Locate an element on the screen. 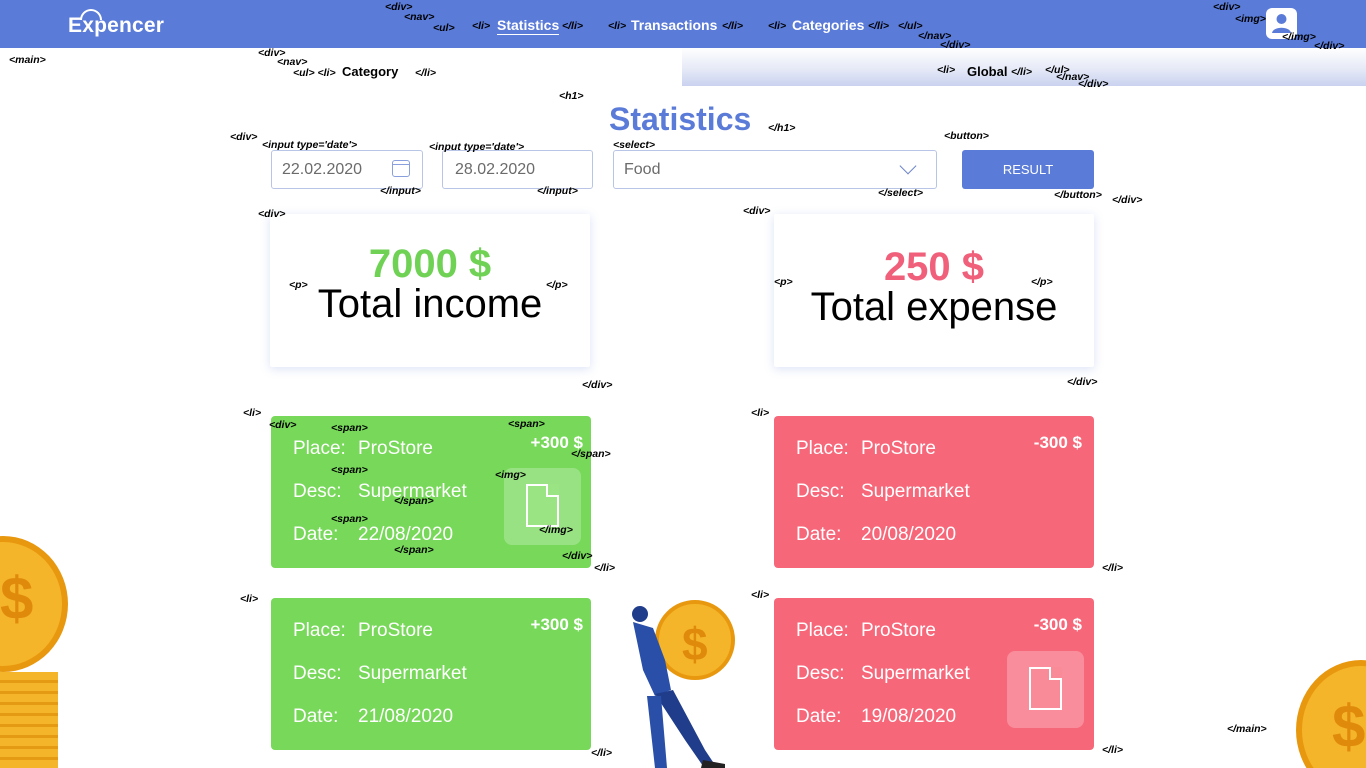  tag-label: <select> is located at coordinates (634, 145).